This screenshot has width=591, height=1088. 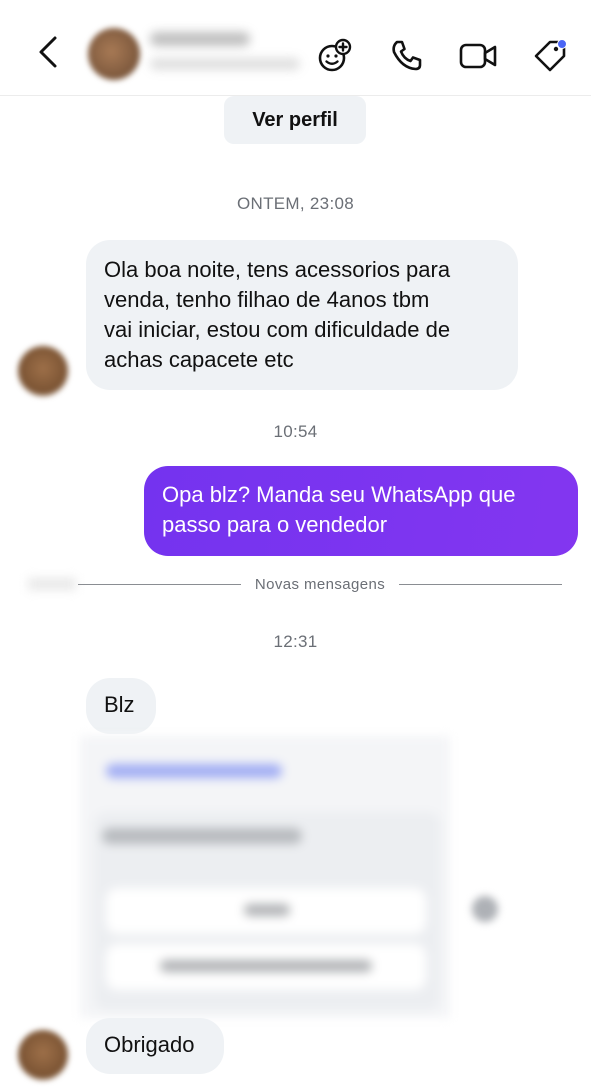 I want to click on notification-dot, so click(x=562, y=44).